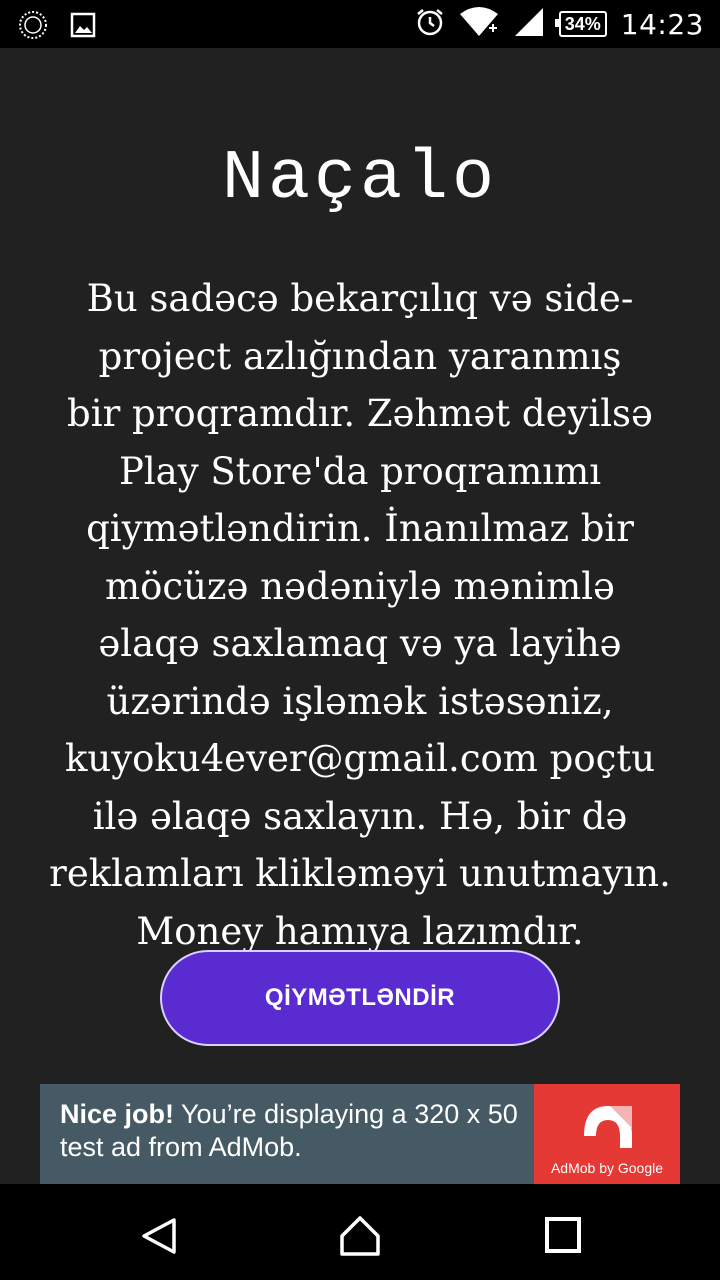 This screenshot has height=1280, width=720. What do you see at coordinates (360, 701) in the screenshot?
I see `paragraph-line: üzərində işləmək istəsəniz,` at bounding box center [360, 701].